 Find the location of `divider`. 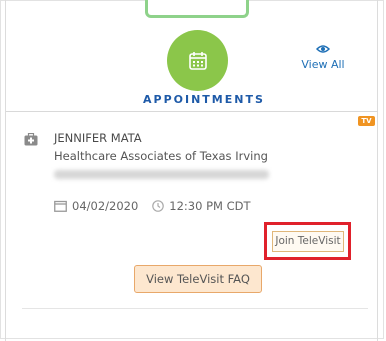

divider is located at coordinates (192, 111).